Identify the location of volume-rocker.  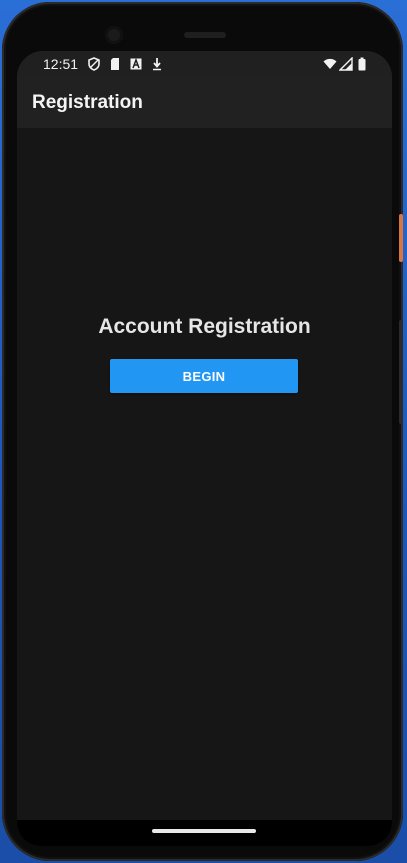
(401, 372).